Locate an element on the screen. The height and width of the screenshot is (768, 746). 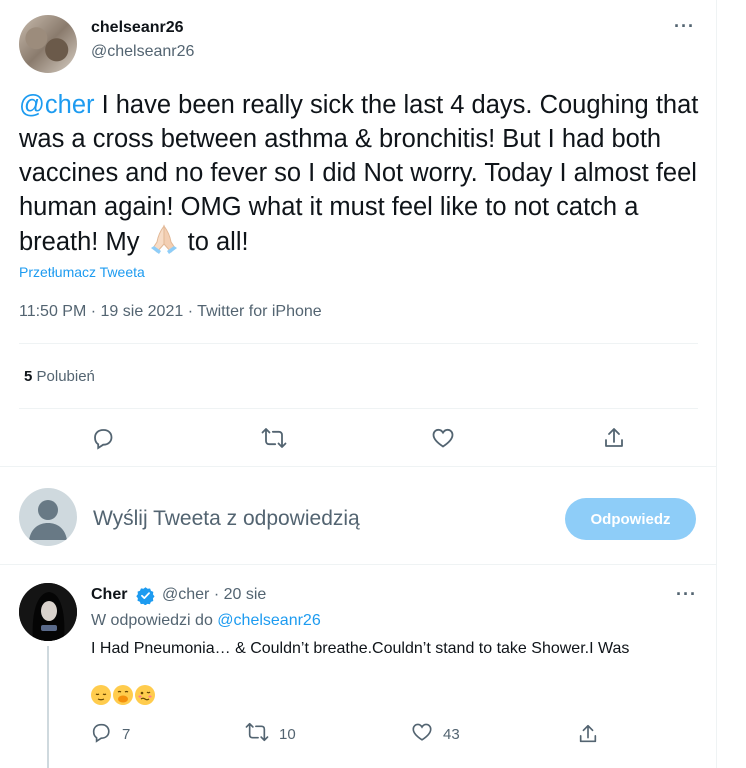
hand-over-mouth-emoji is located at coordinates (123, 695).